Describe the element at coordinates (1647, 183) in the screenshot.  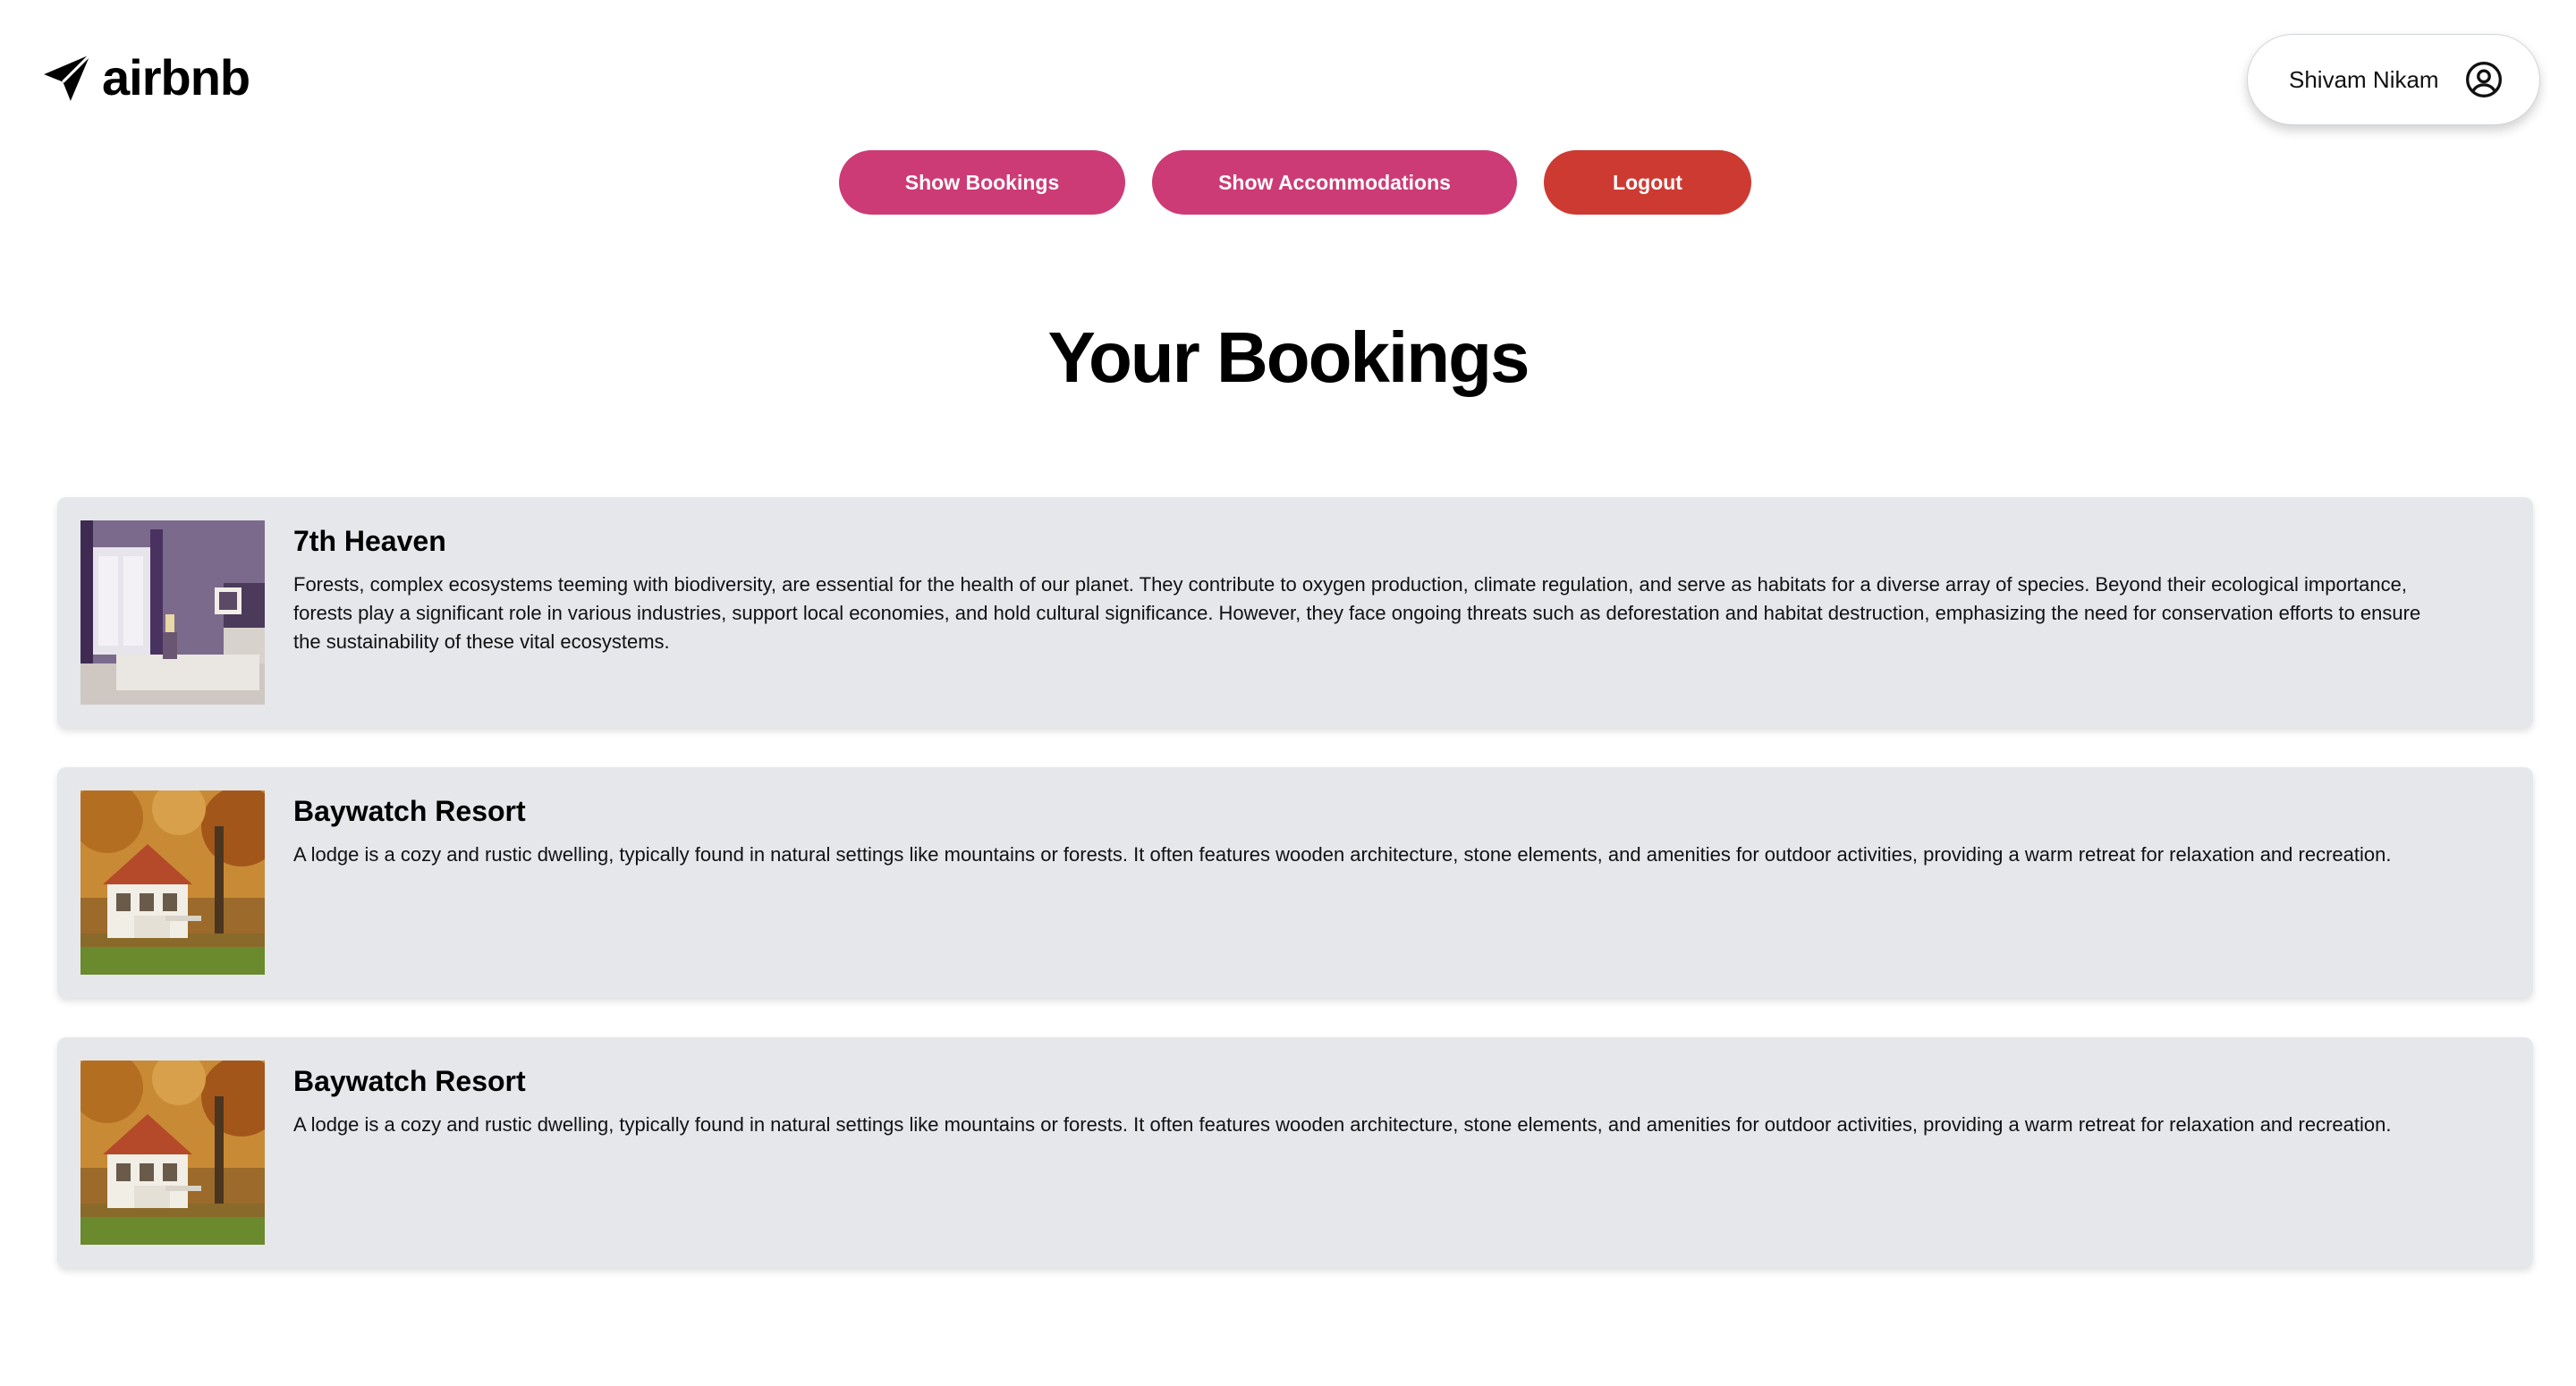
I see `logout-button: Logout` at that location.